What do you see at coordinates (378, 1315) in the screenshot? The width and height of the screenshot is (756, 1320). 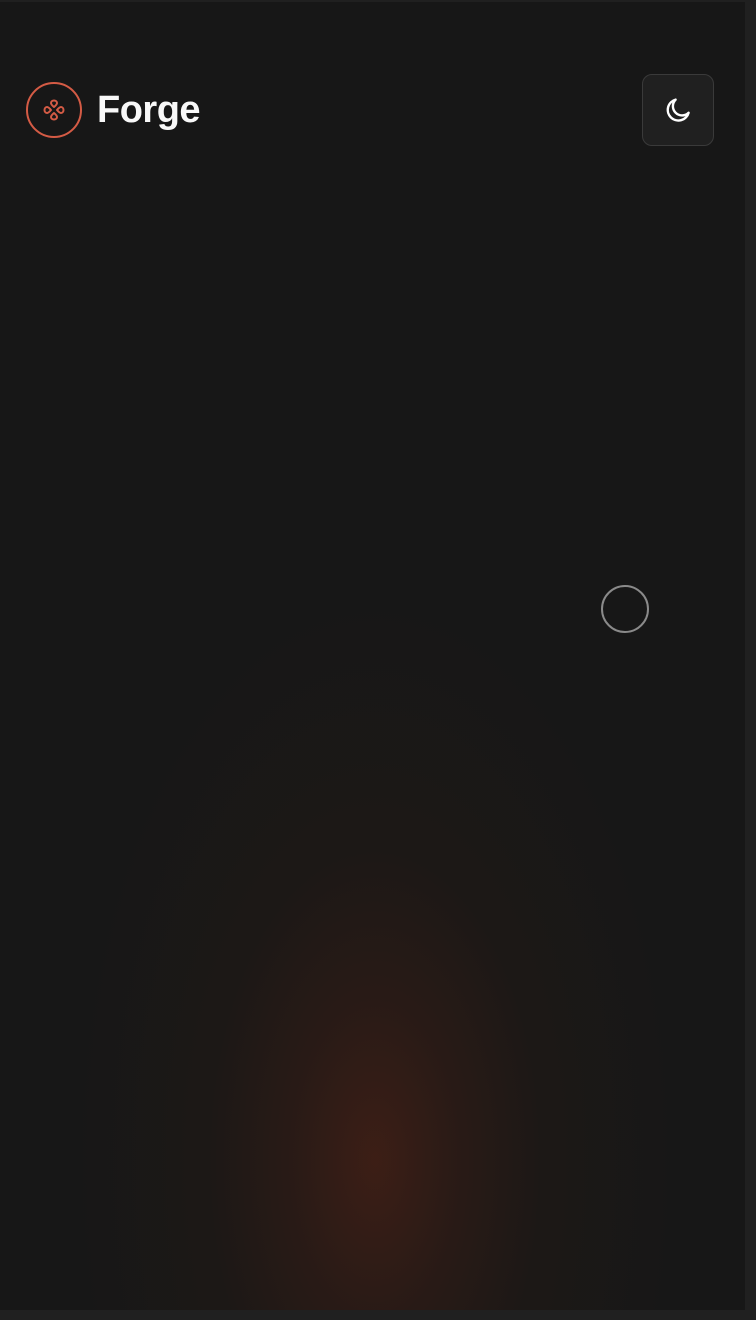 I see `bottom-edge` at bounding box center [378, 1315].